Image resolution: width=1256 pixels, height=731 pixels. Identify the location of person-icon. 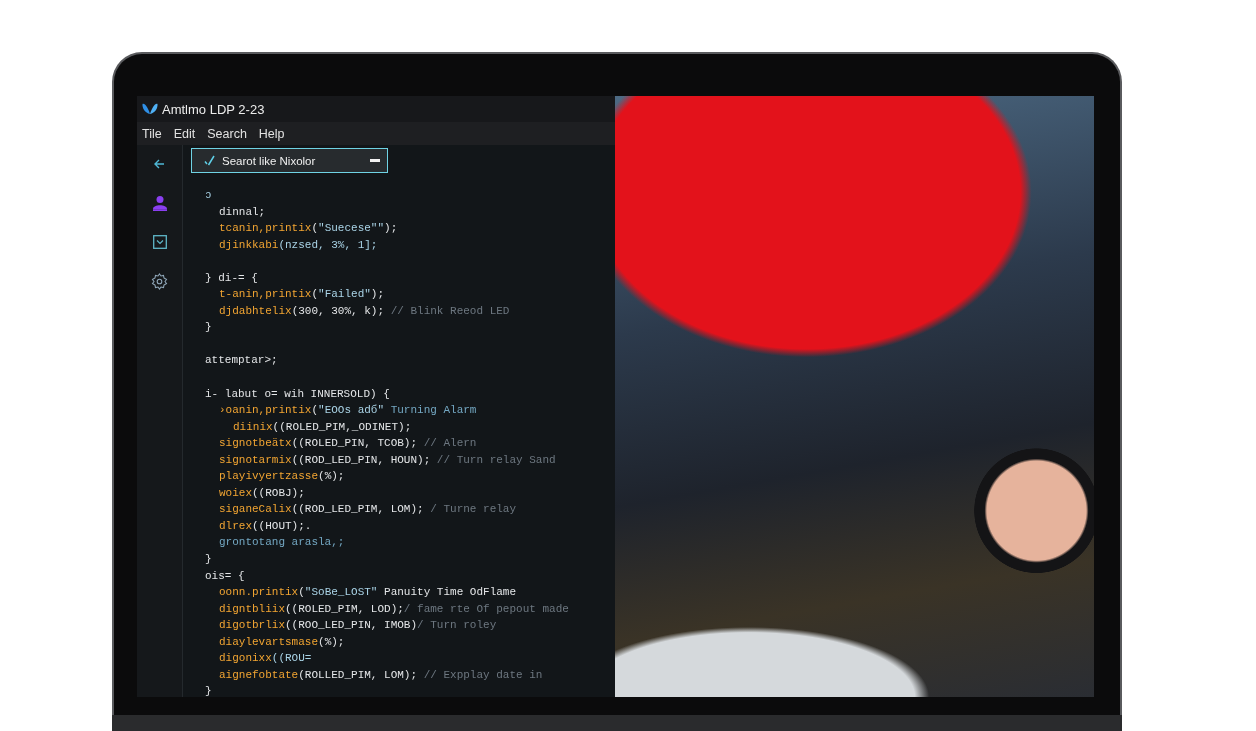
(159, 203).